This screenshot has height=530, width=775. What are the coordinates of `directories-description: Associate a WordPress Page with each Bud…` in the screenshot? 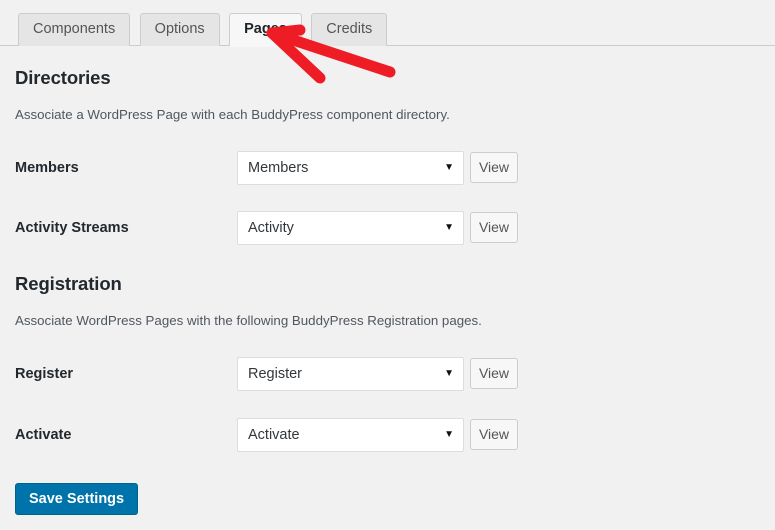 It's located at (232, 114).